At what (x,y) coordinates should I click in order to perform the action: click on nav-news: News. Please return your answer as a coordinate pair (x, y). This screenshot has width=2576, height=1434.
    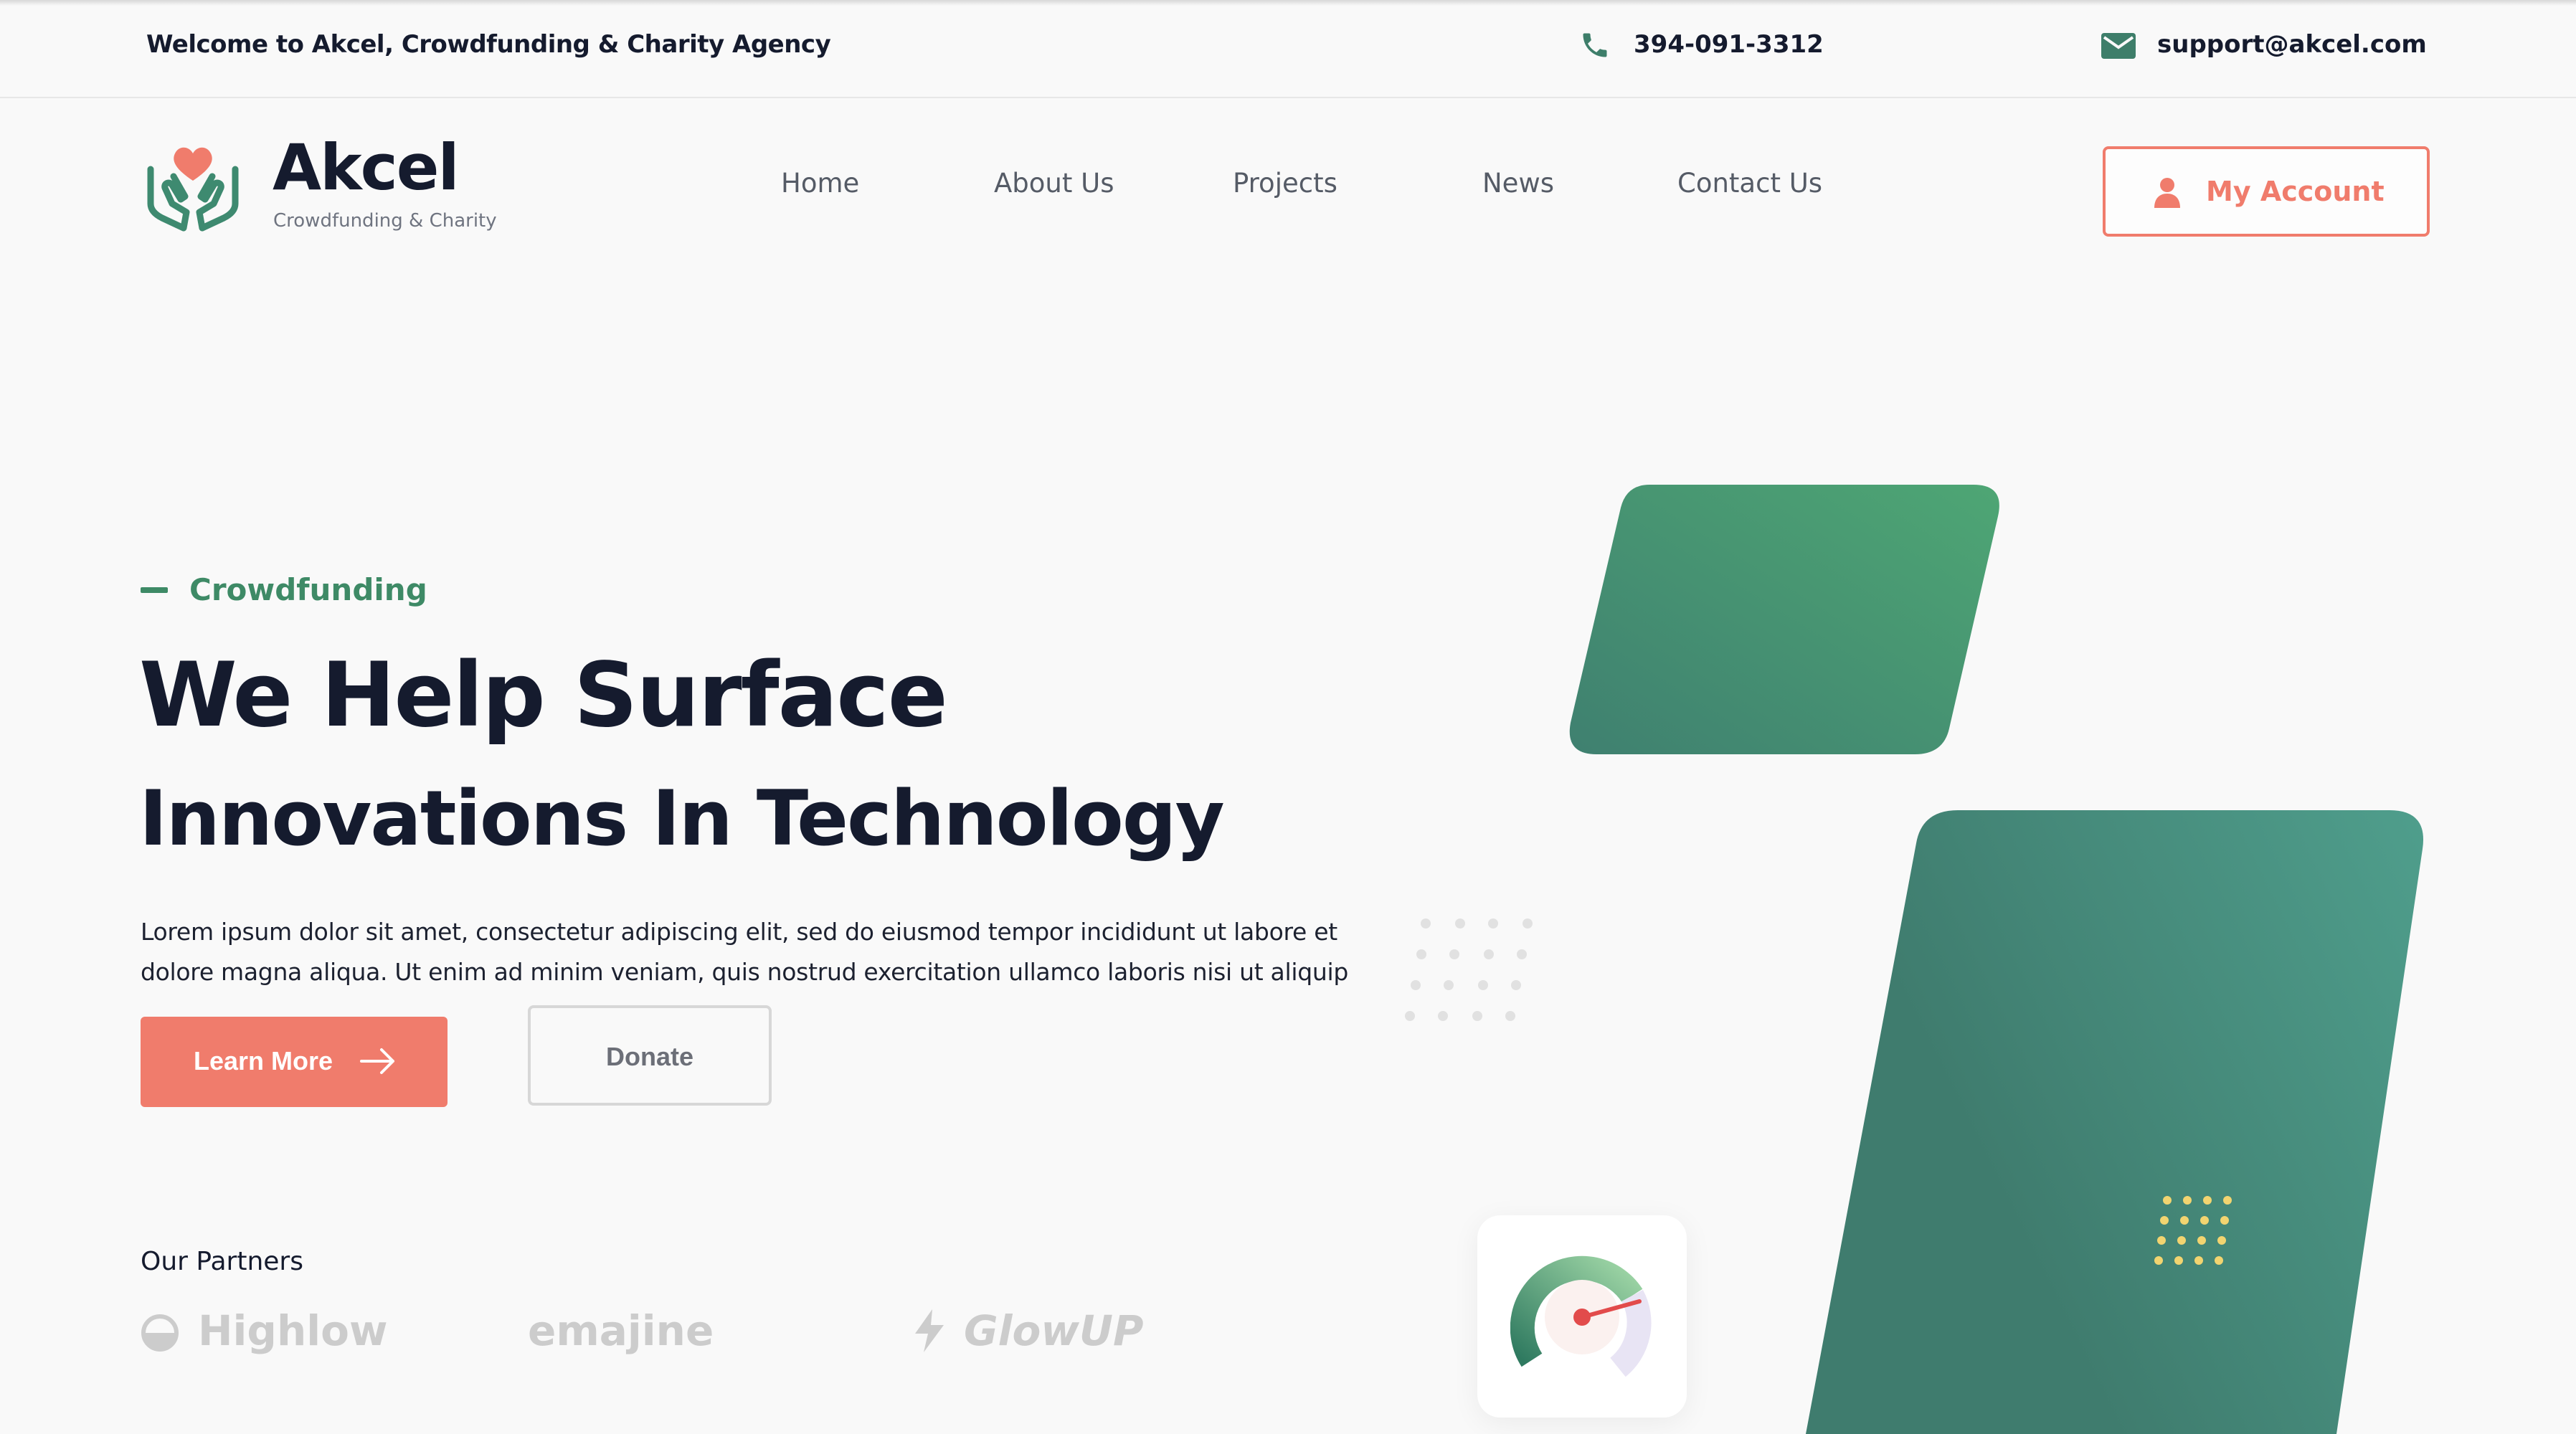
    Looking at the image, I should click on (1518, 183).